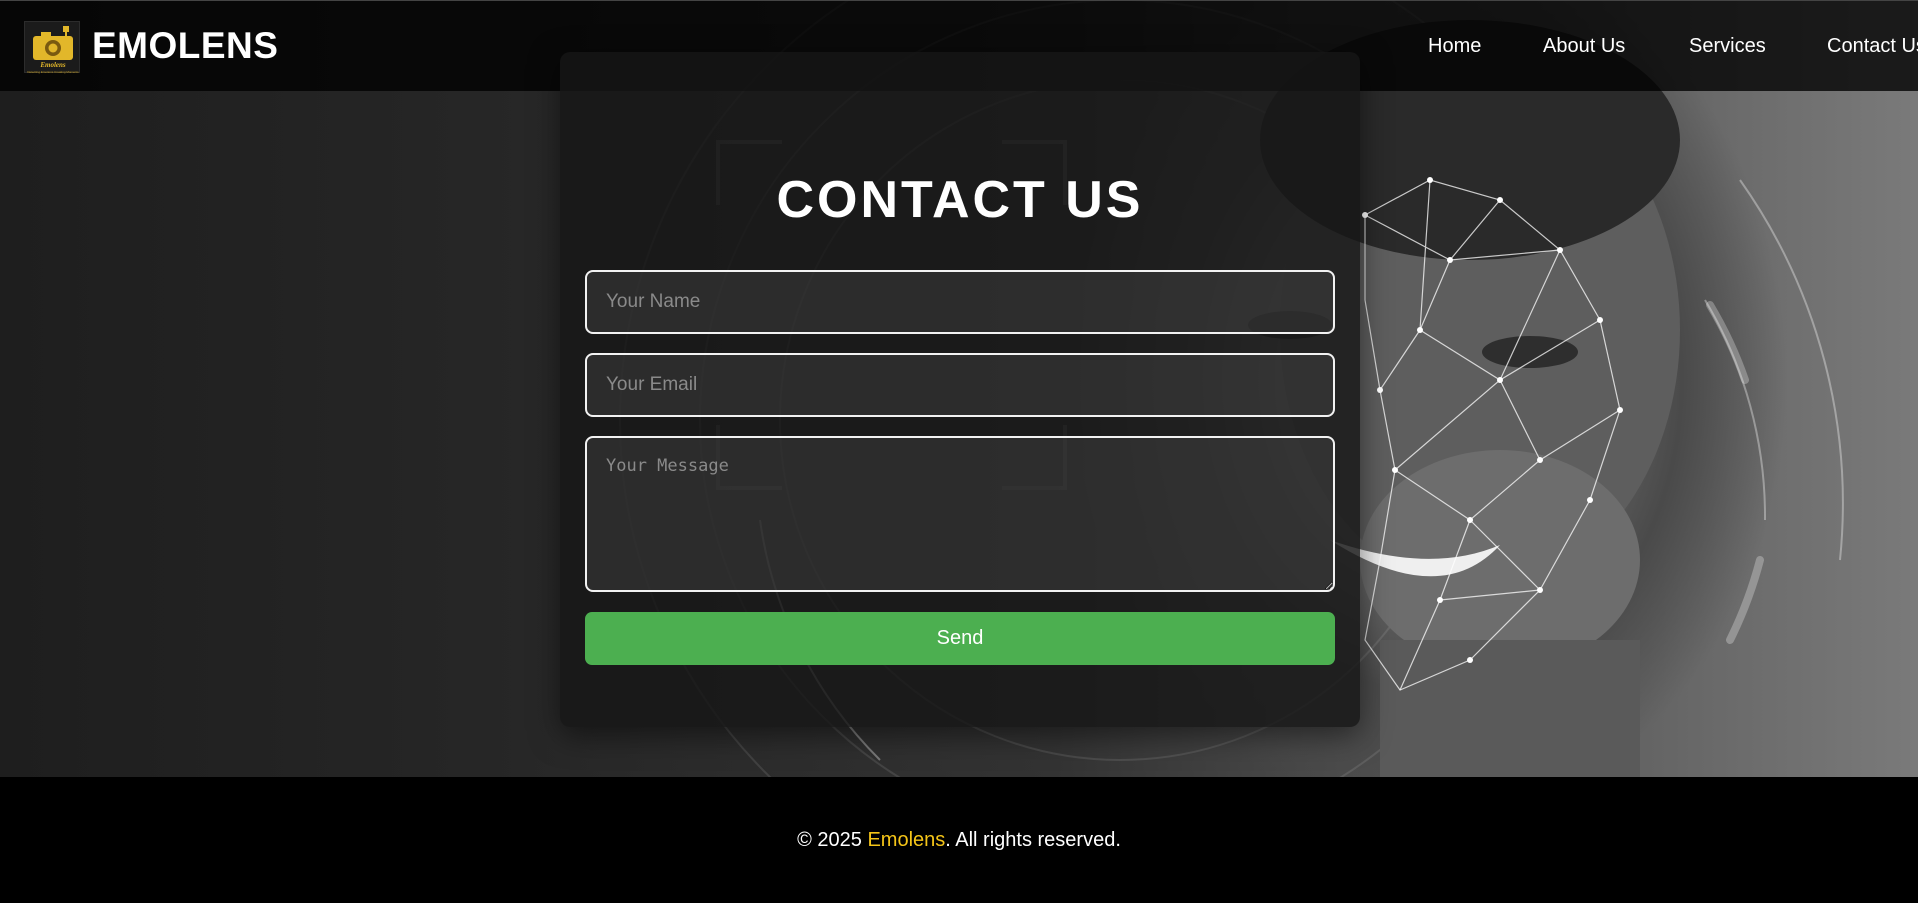  What do you see at coordinates (185, 46) in the screenshot?
I see `brand-name: EMOLENS` at bounding box center [185, 46].